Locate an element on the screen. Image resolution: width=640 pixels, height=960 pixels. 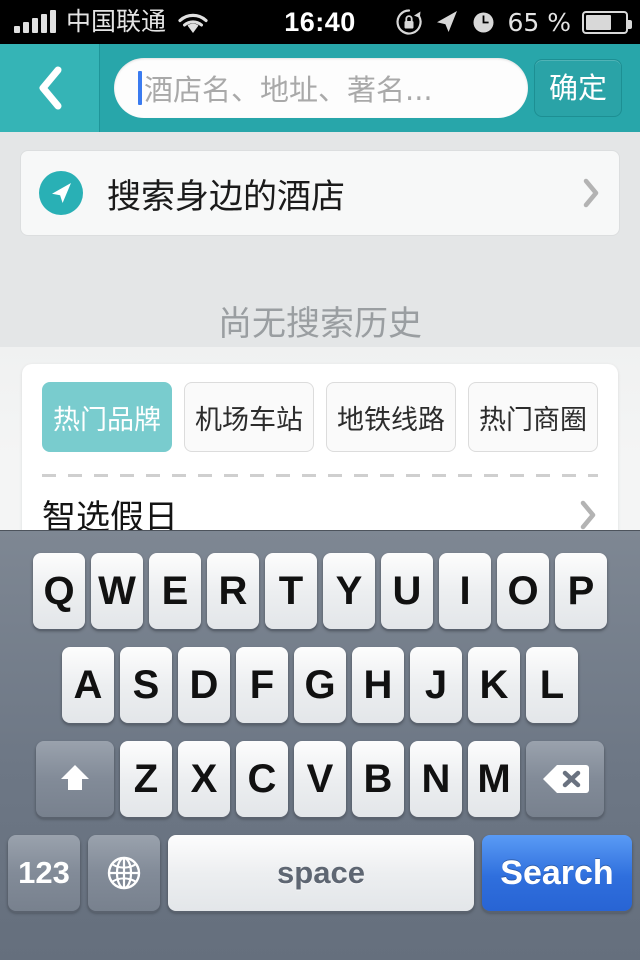
space-key: space is located at coordinates (321, 873).